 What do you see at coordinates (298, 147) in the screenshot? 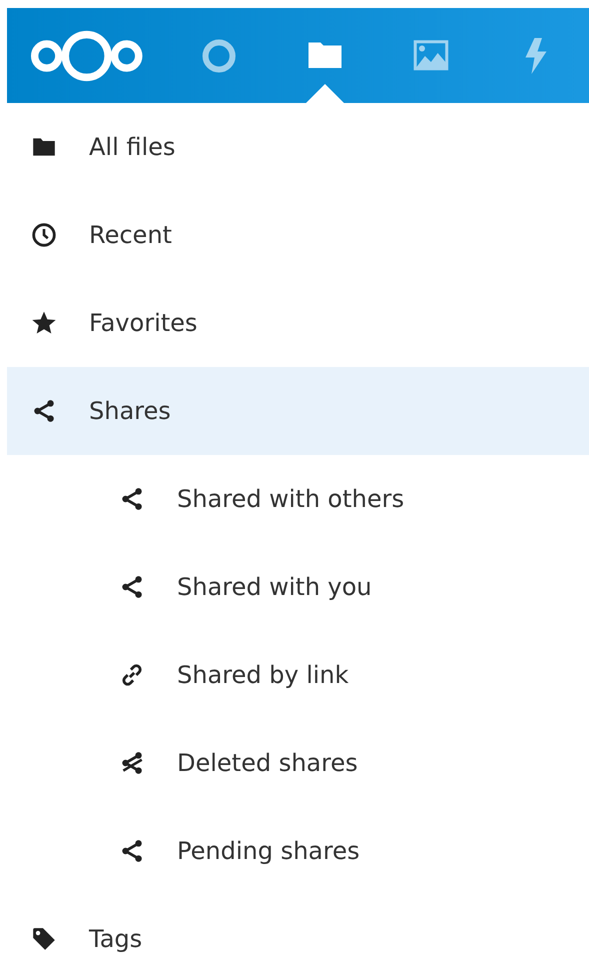
I see `sidebar-item: All files` at bounding box center [298, 147].